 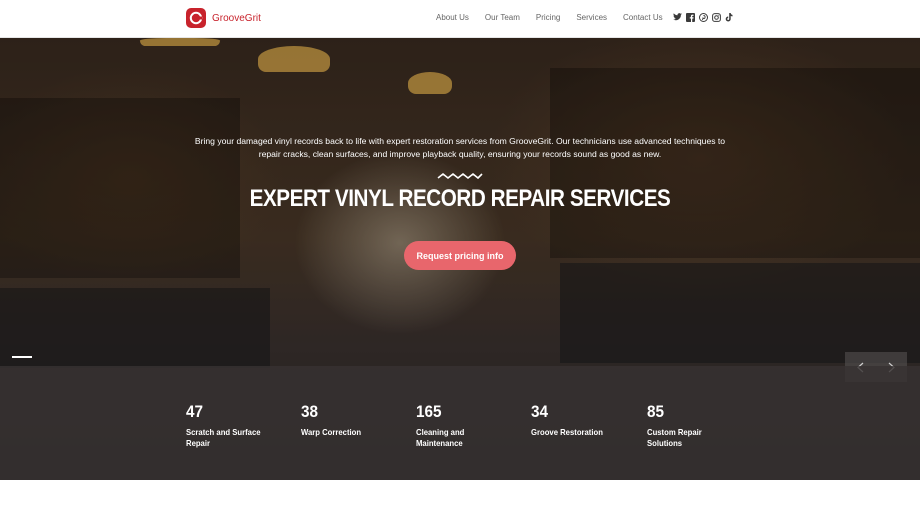 I want to click on stat-label: Cleaning and Maintenance, so click(x=440, y=437).